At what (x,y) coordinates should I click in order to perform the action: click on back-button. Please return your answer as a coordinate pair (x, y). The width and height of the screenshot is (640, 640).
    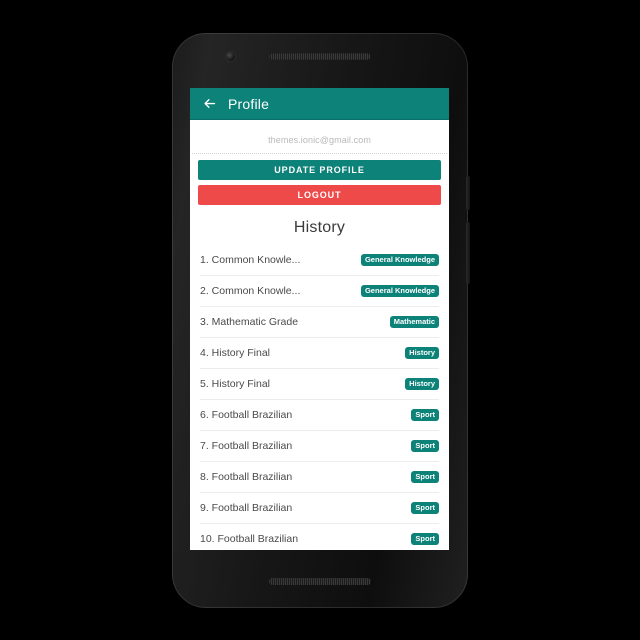
    Looking at the image, I should click on (209, 104).